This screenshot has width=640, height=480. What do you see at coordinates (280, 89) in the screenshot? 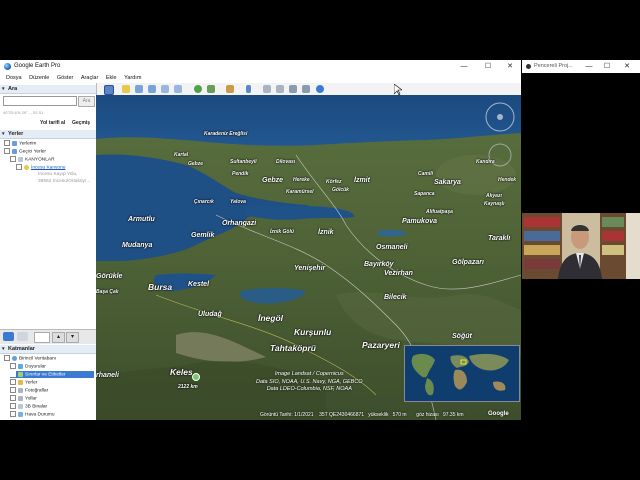
I see `print-icon` at bounding box center [280, 89].